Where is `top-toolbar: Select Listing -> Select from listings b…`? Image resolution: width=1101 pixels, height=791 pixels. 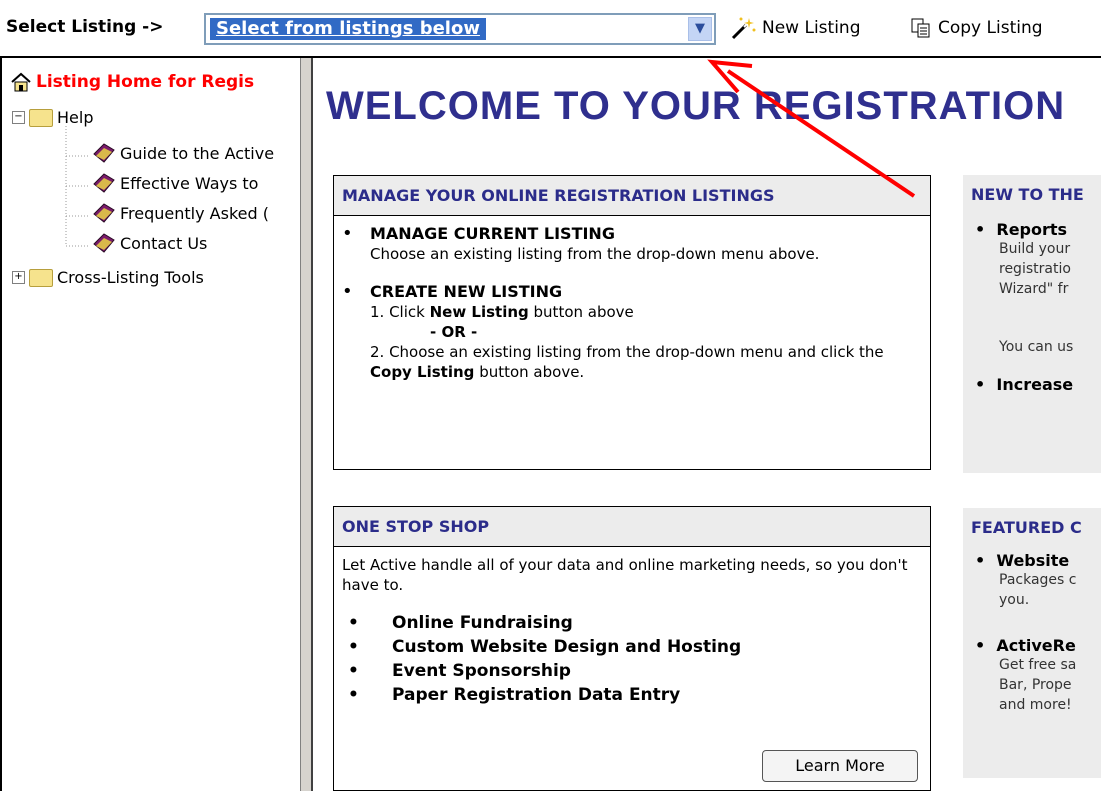 top-toolbar: Select Listing -> Select from listings b… is located at coordinates (550, 29).